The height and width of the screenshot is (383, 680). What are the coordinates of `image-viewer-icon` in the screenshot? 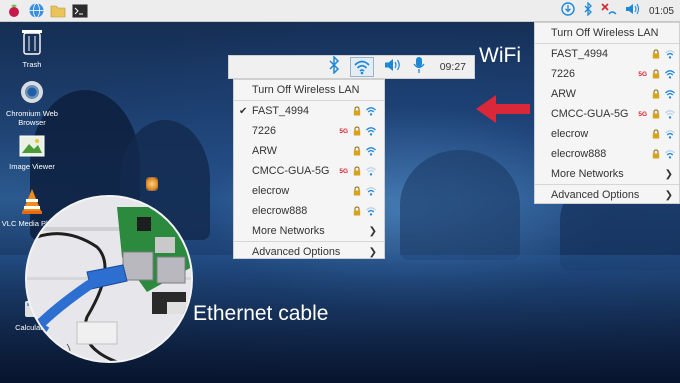 It's located at (32, 147).